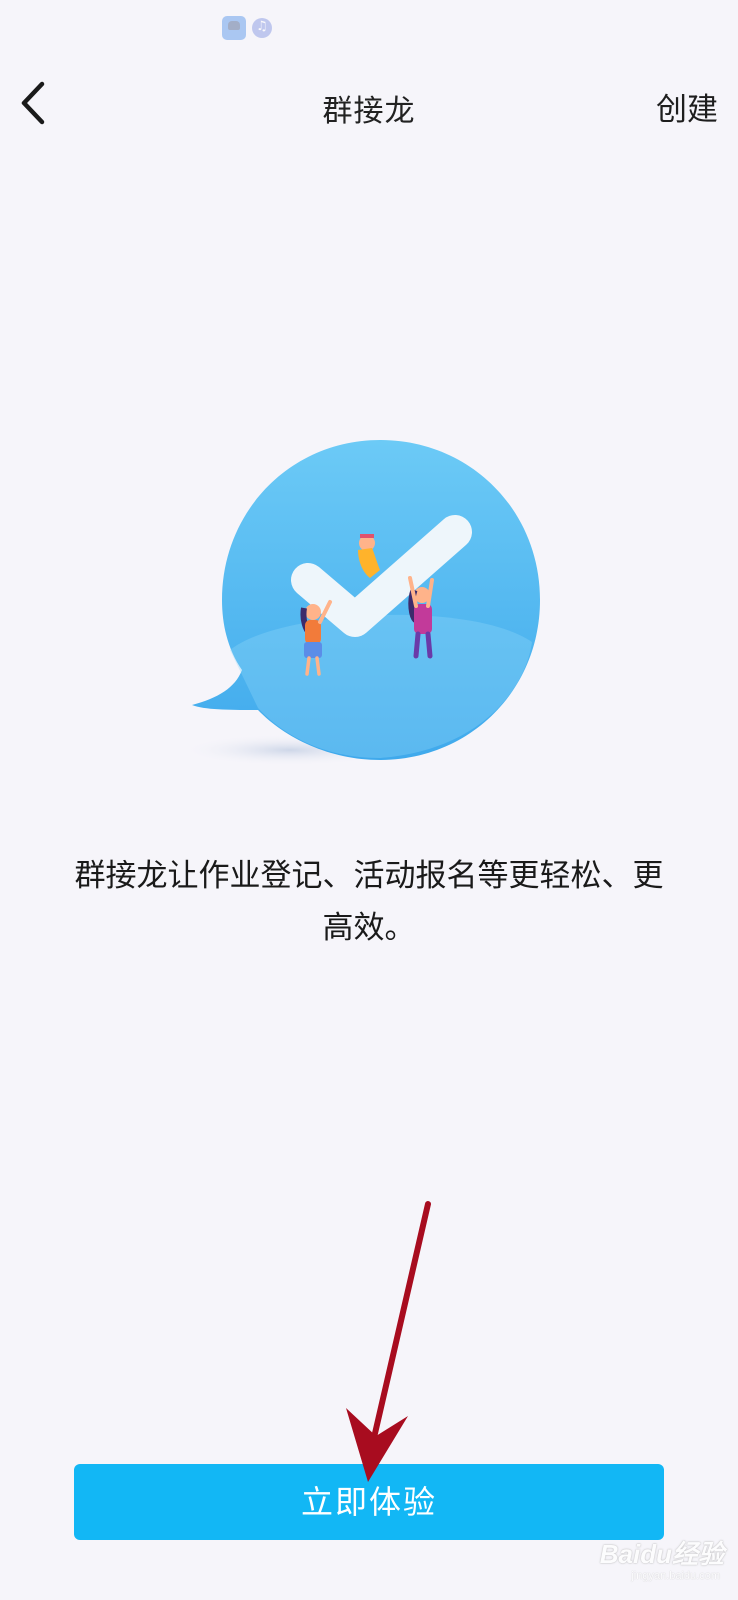 This screenshot has width=738, height=1600. Describe the element at coordinates (675, 1576) in the screenshot. I see `watermark-url: jingyan.baidu.com` at that location.